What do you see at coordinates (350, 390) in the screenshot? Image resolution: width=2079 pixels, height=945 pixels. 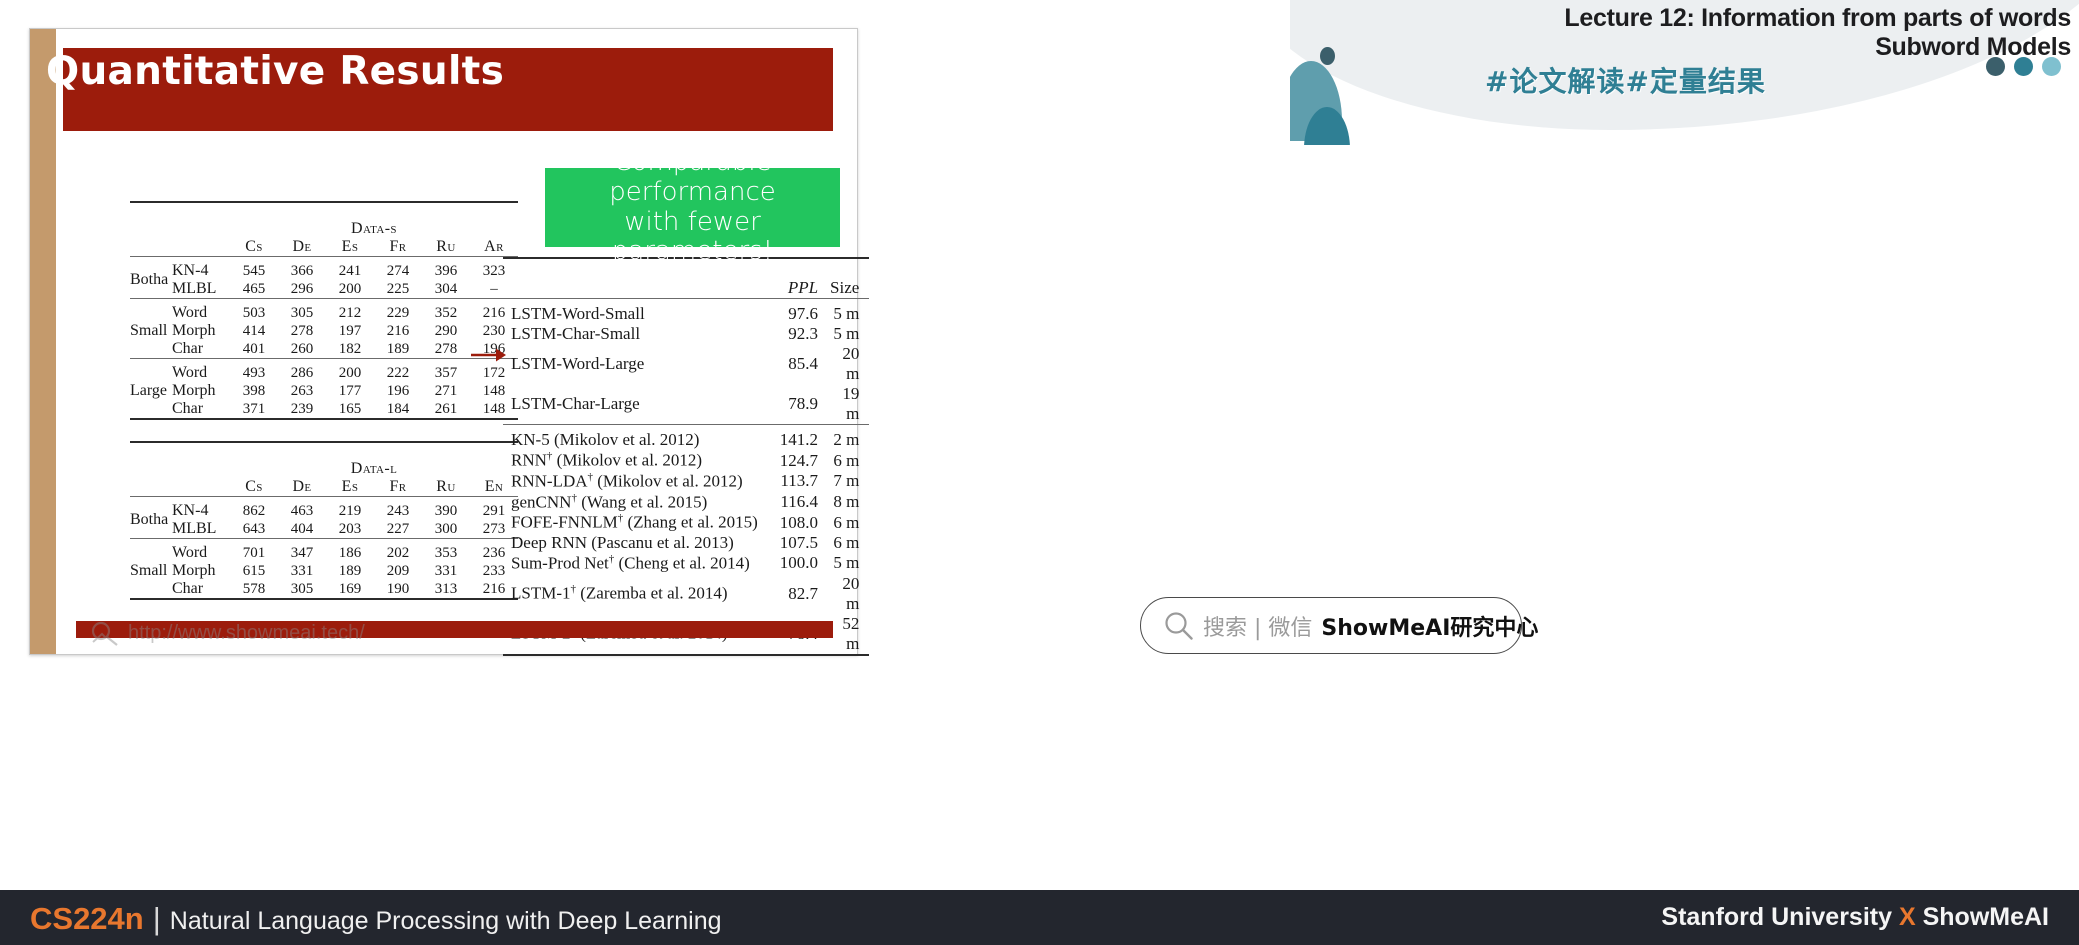 I see `table-s-cell: 177` at bounding box center [350, 390].